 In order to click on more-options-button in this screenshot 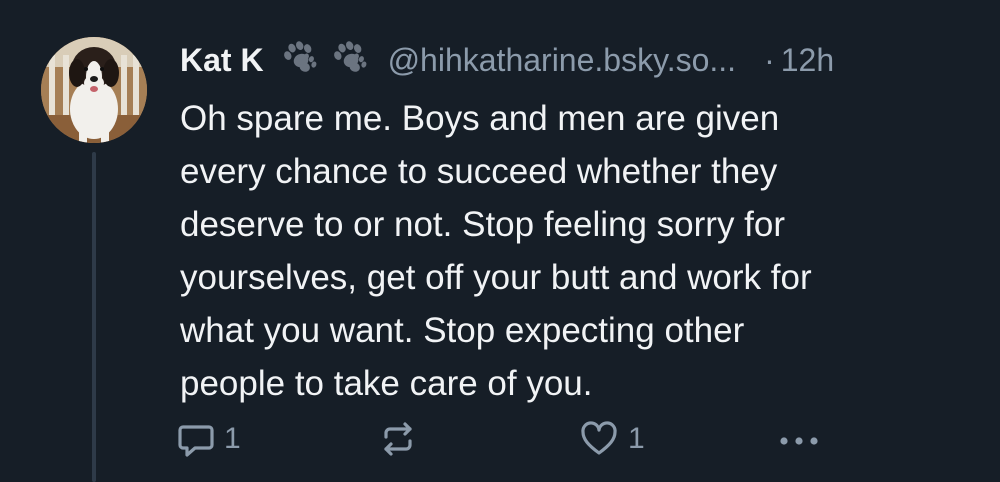, I will do `click(799, 439)`.